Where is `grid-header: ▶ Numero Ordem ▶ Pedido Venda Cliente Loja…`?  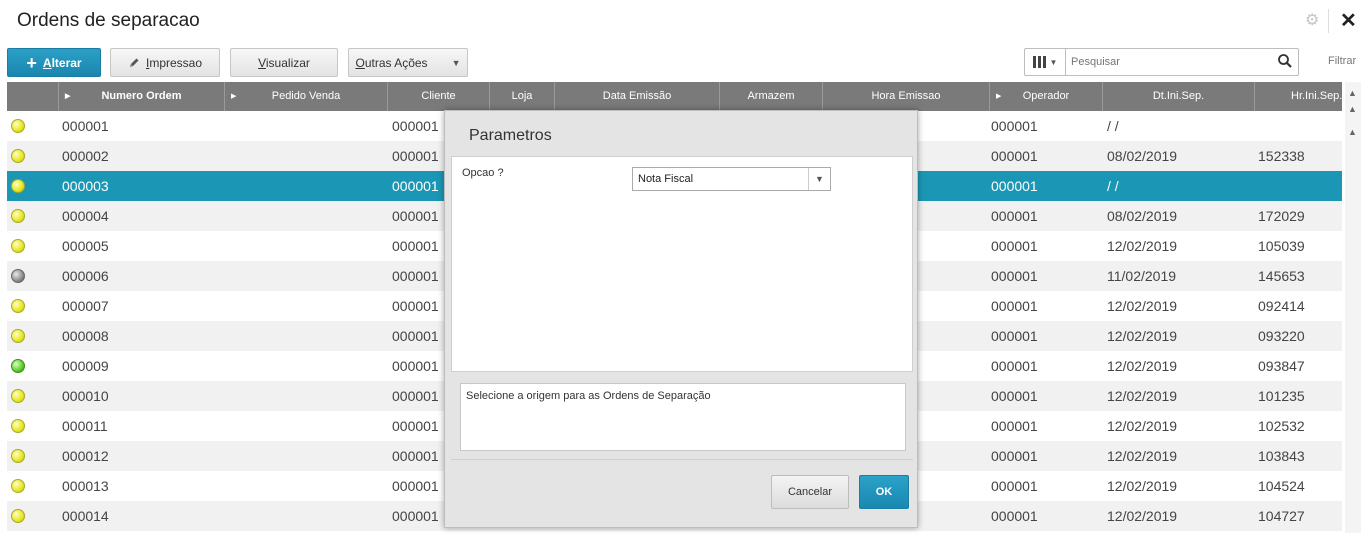 grid-header: ▶ Numero Ordem ▶ Pedido Venda Cliente Loja… is located at coordinates (674, 96).